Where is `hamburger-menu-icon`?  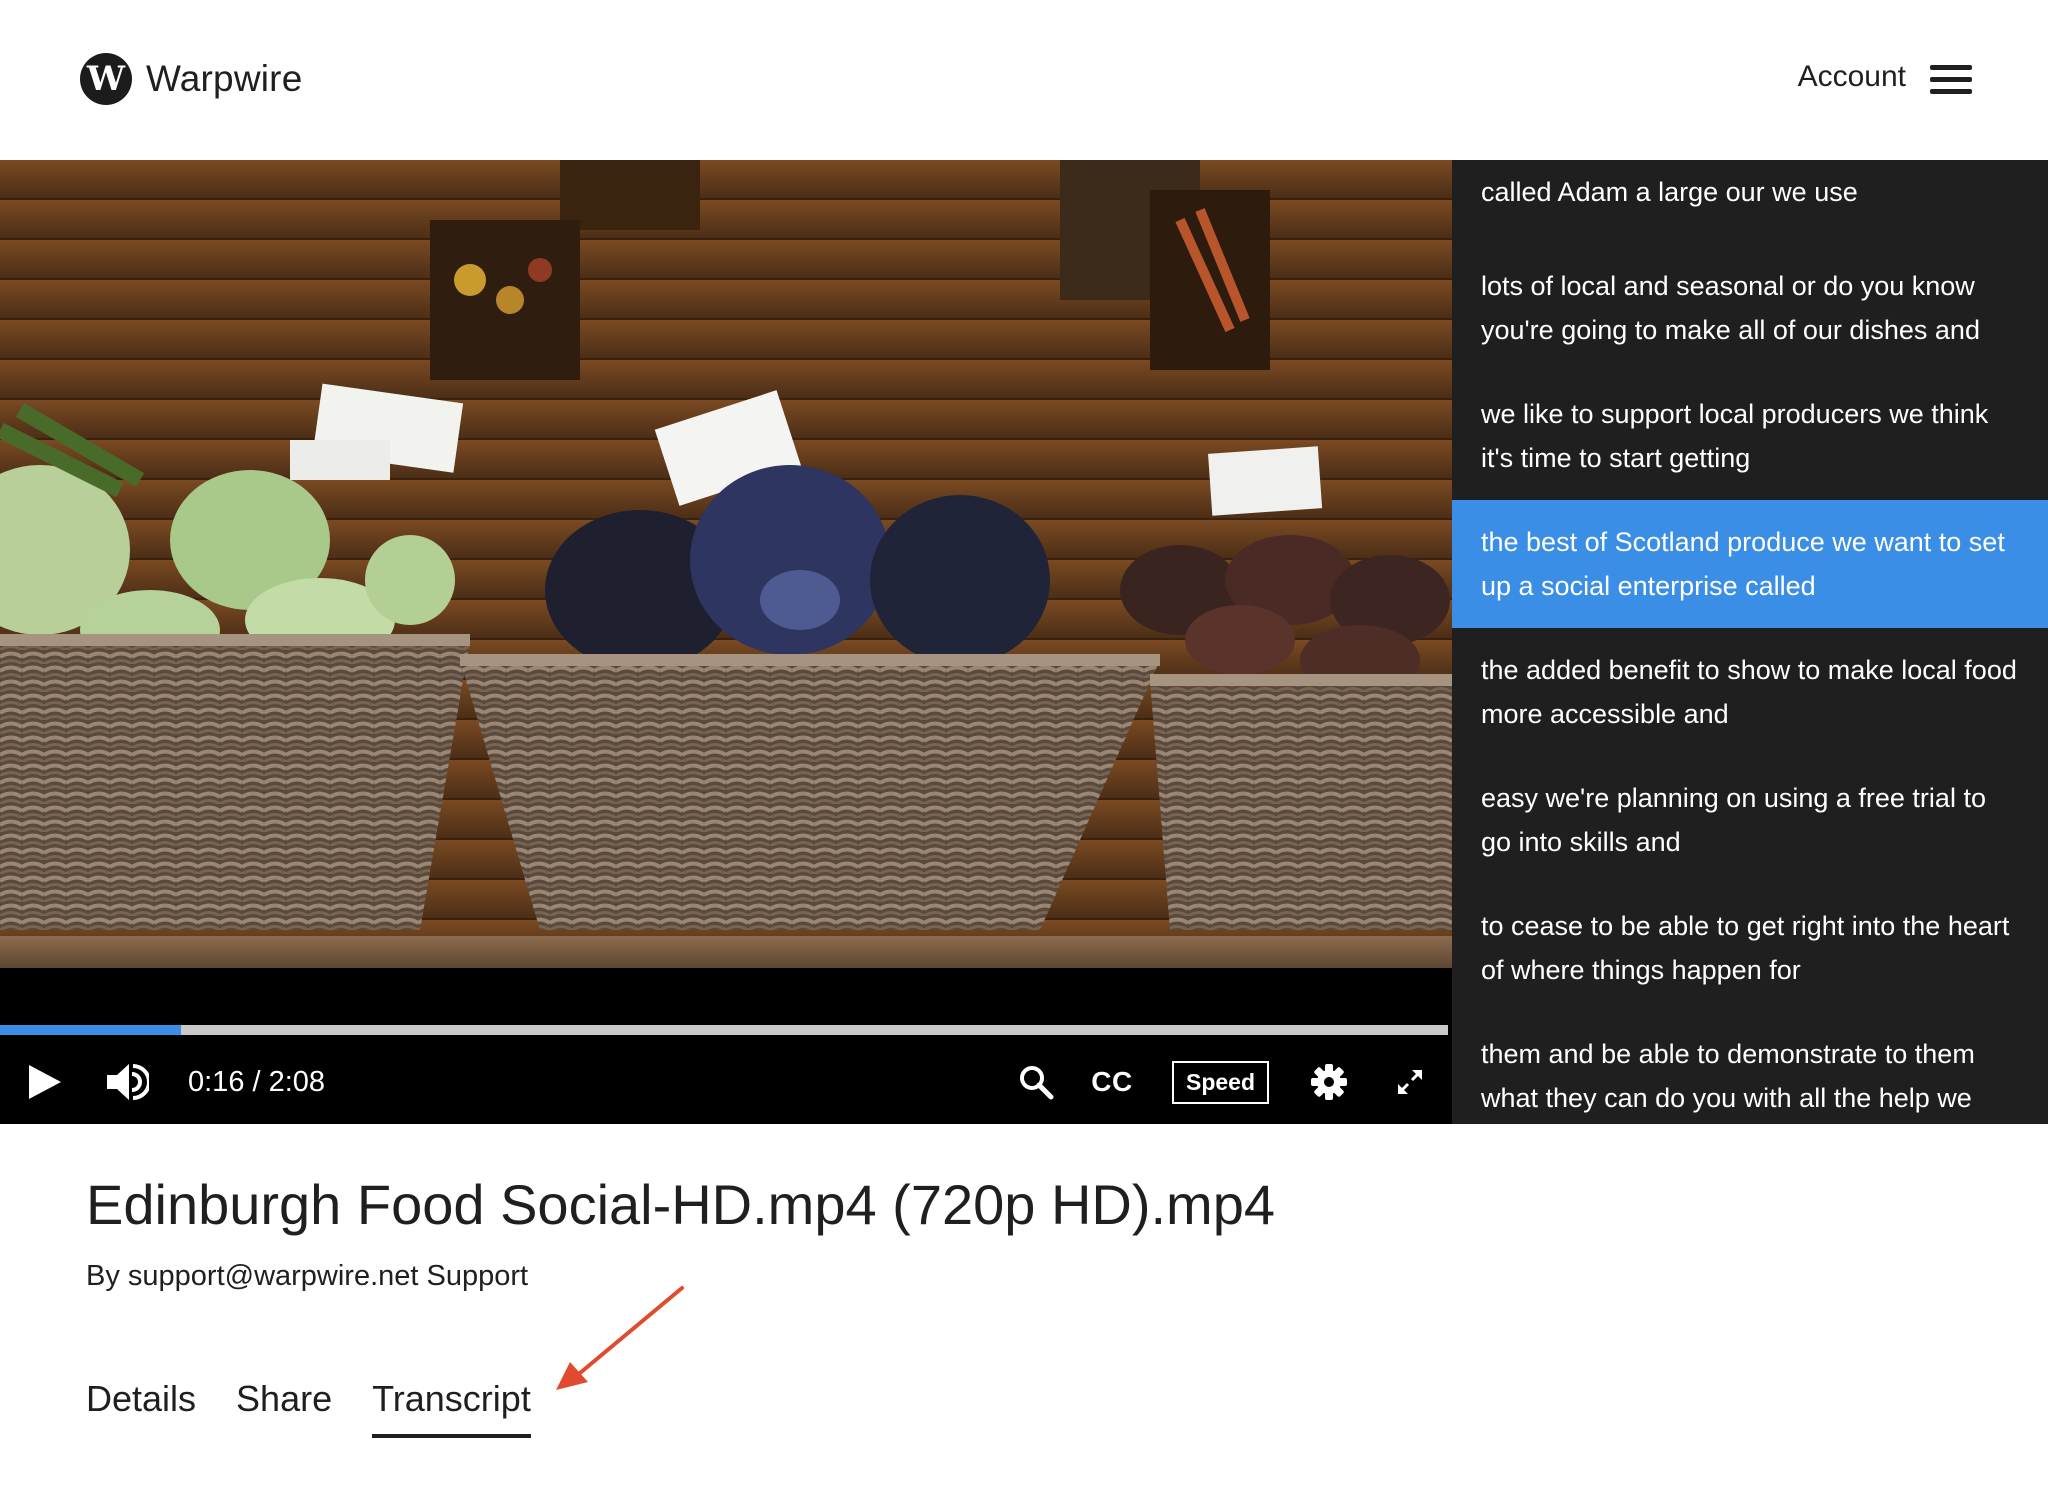 hamburger-menu-icon is located at coordinates (1951, 81).